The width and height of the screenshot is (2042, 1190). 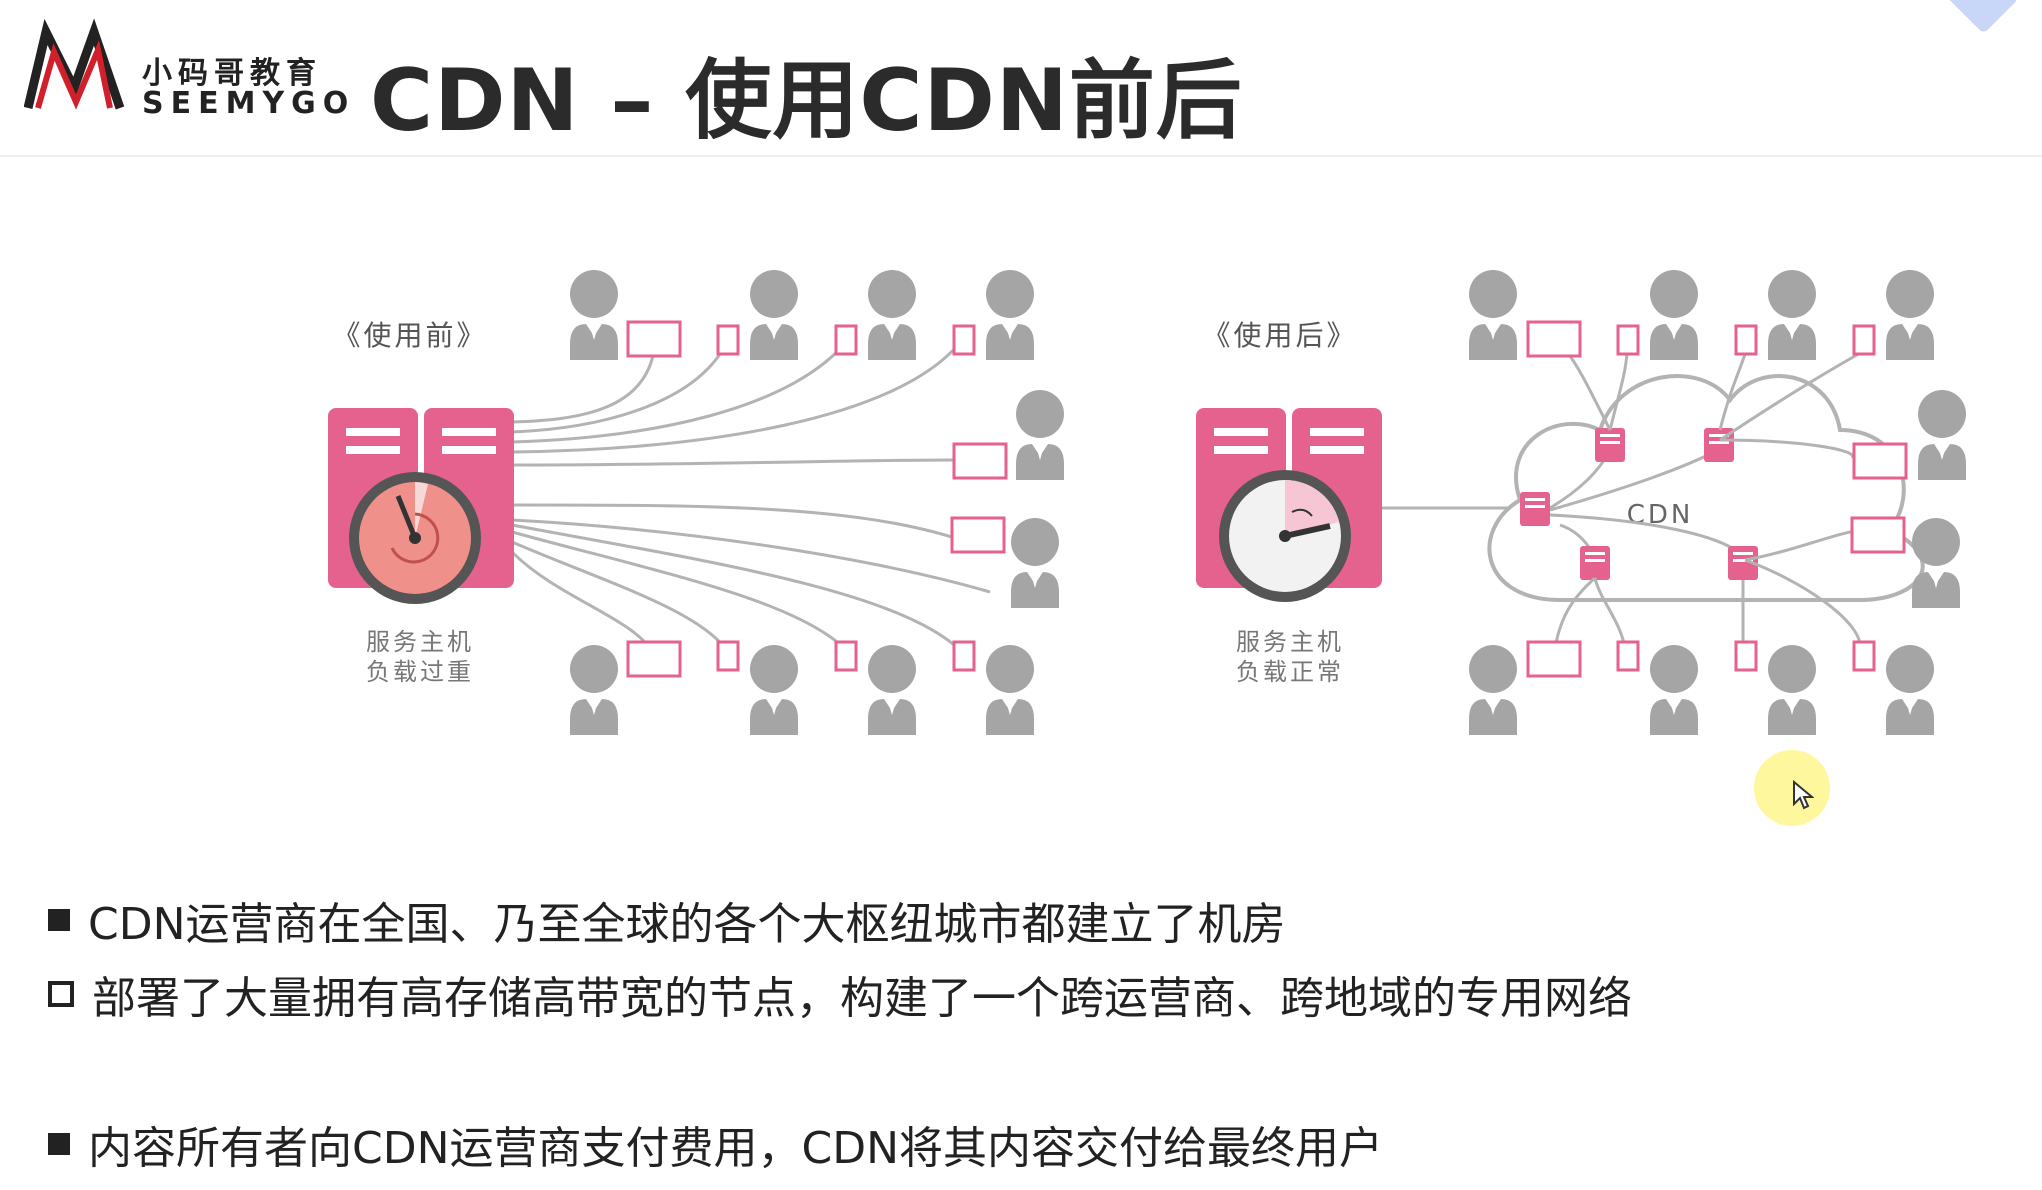 What do you see at coordinates (1290, 642) in the screenshot?
I see `after-status-line1: 服务主机` at bounding box center [1290, 642].